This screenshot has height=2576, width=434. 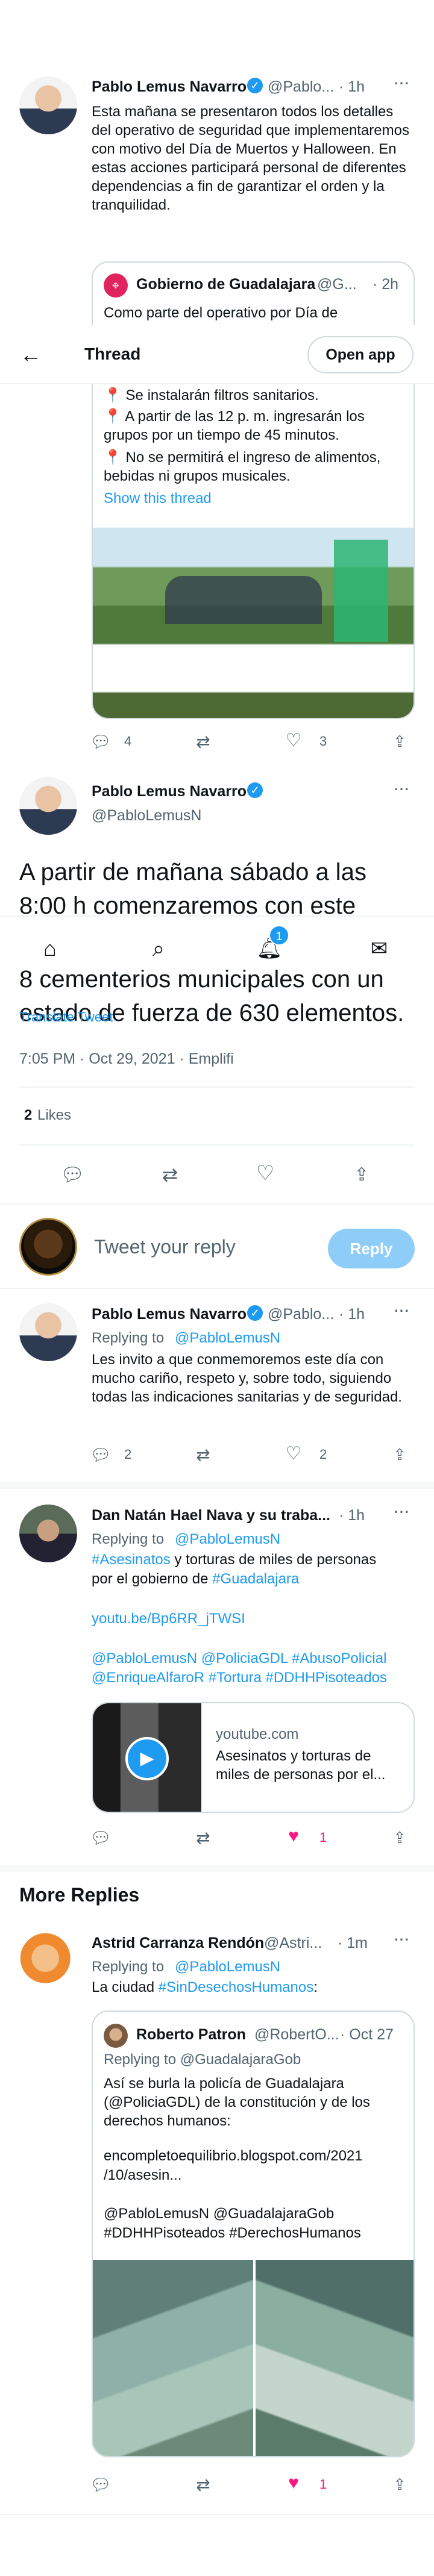 What do you see at coordinates (158, 948) in the screenshot?
I see `search-icon: ⌕` at bounding box center [158, 948].